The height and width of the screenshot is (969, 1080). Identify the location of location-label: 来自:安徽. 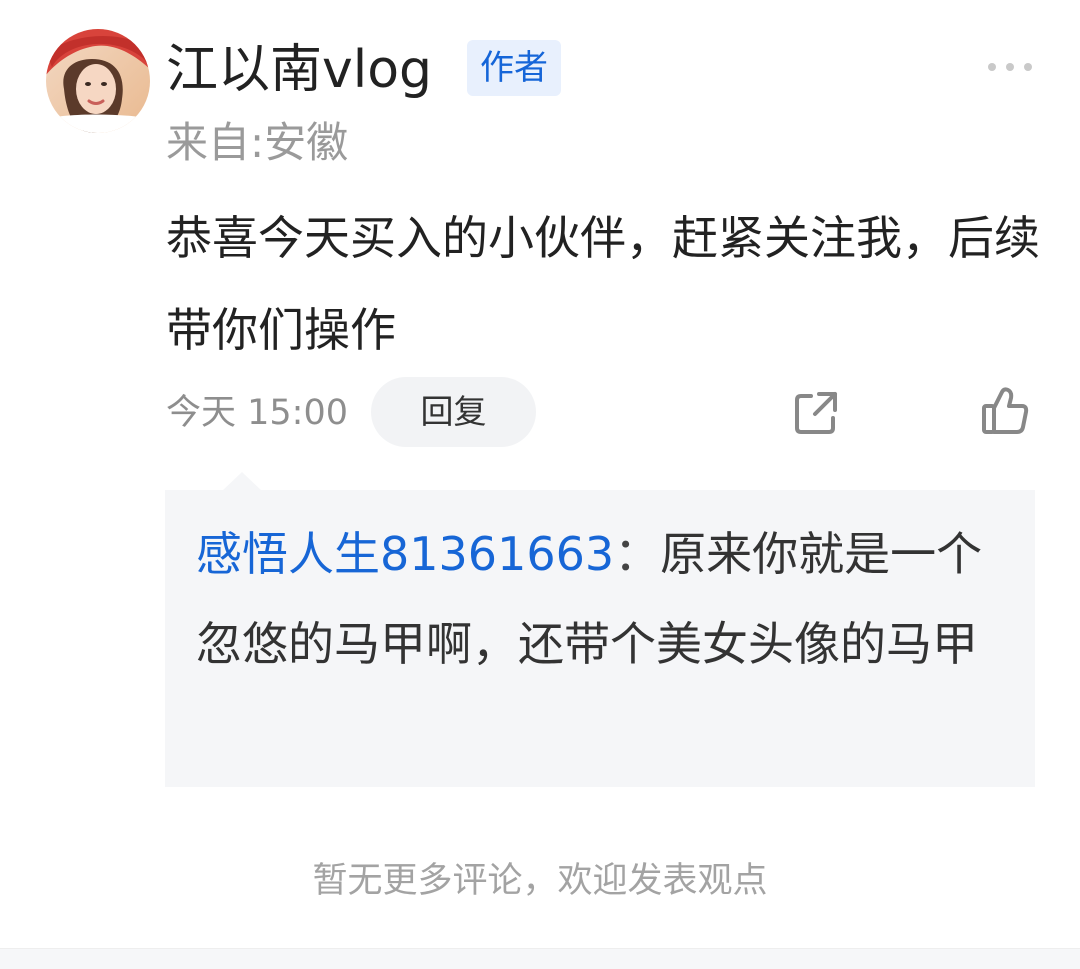
(257, 142).